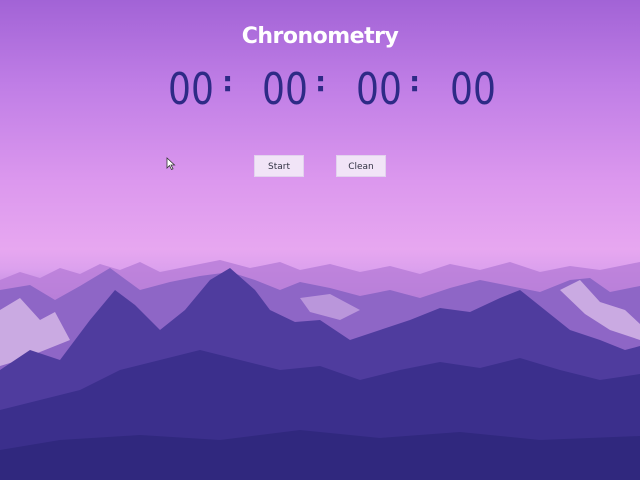 The width and height of the screenshot is (640, 480). What do you see at coordinates (320, 36) in the screenshot?
I see `page-title: Chronometry` at bounding box center [320, 36].